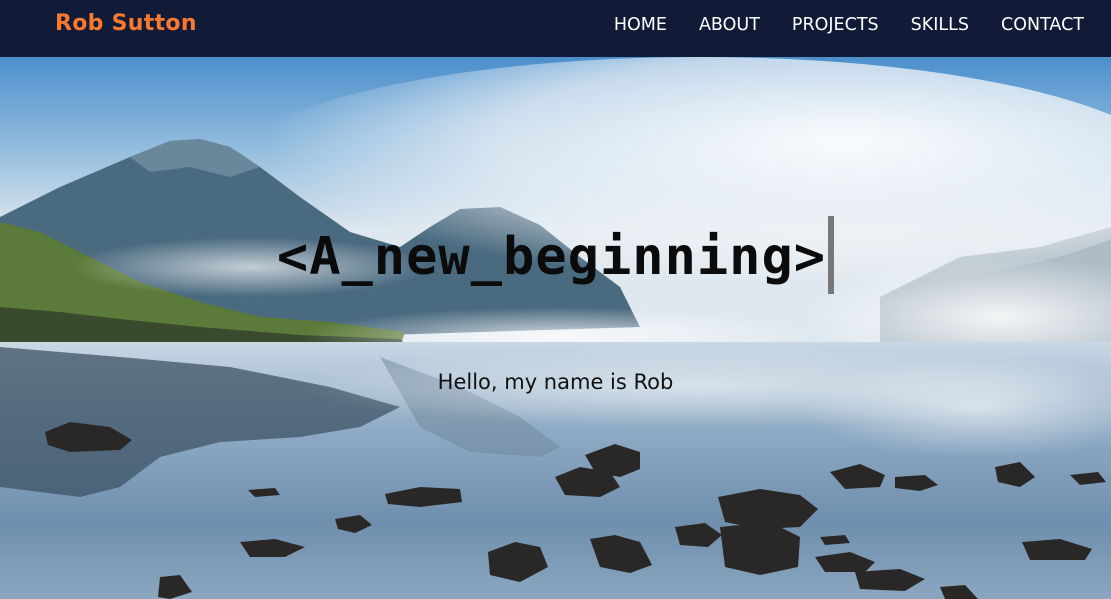 This screenshot has width=1111, height=599. I want to click on typing-cursor, so click(831, 255).